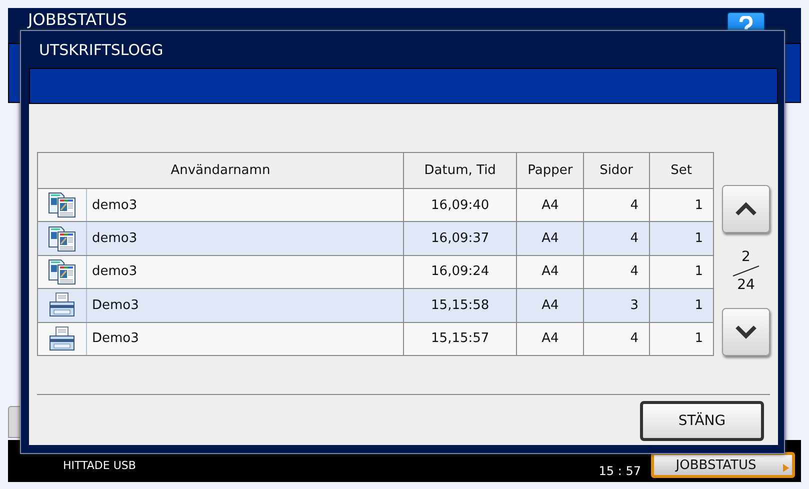  Describe the element at coordinates (460, 205) in the screenshot. I see `table-cell: 16,09:40` at that location.